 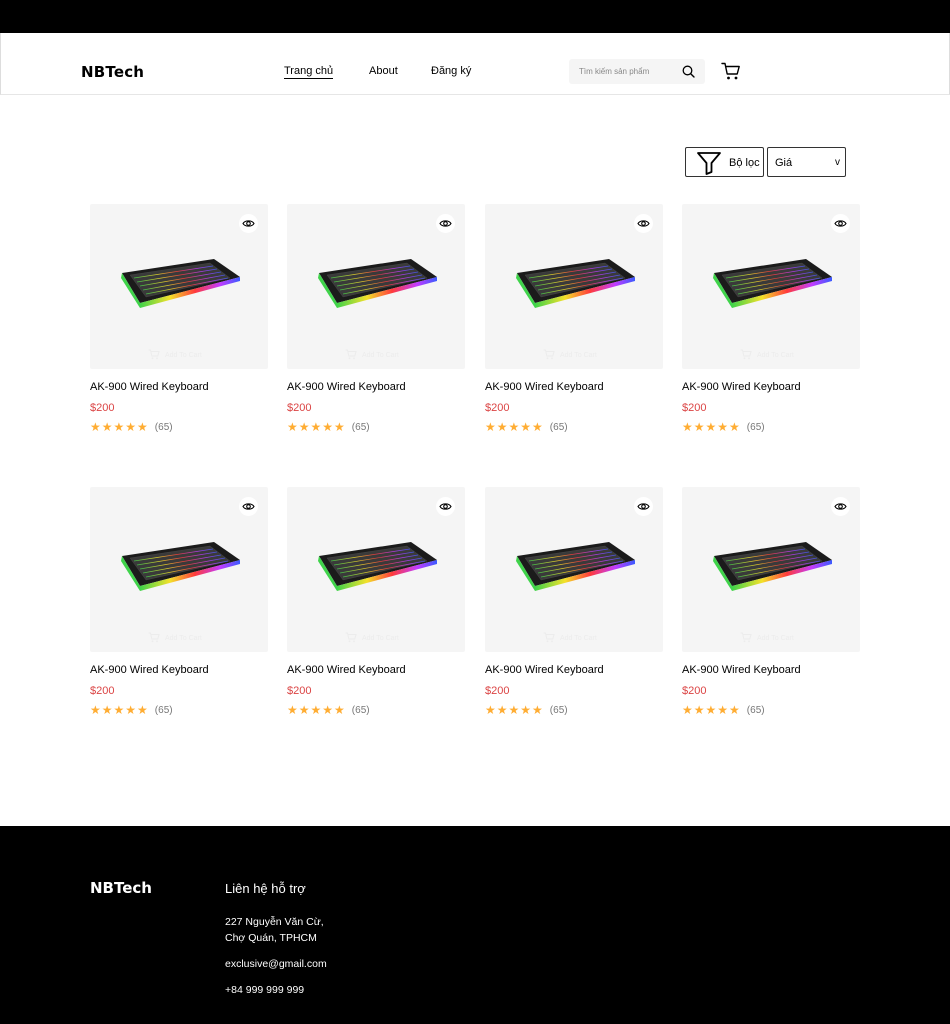 I want to click on nav-link-about: About, so click(x=383, y=71).